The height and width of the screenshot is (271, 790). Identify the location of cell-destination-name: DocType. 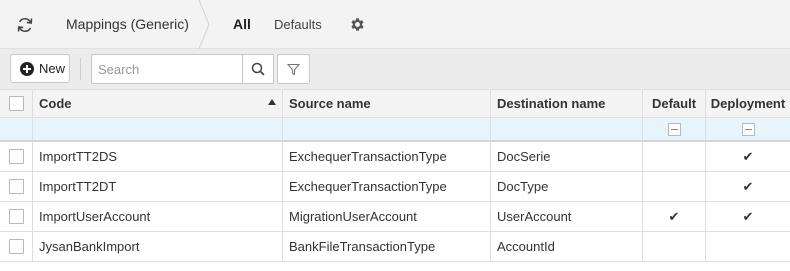
(567, 186).